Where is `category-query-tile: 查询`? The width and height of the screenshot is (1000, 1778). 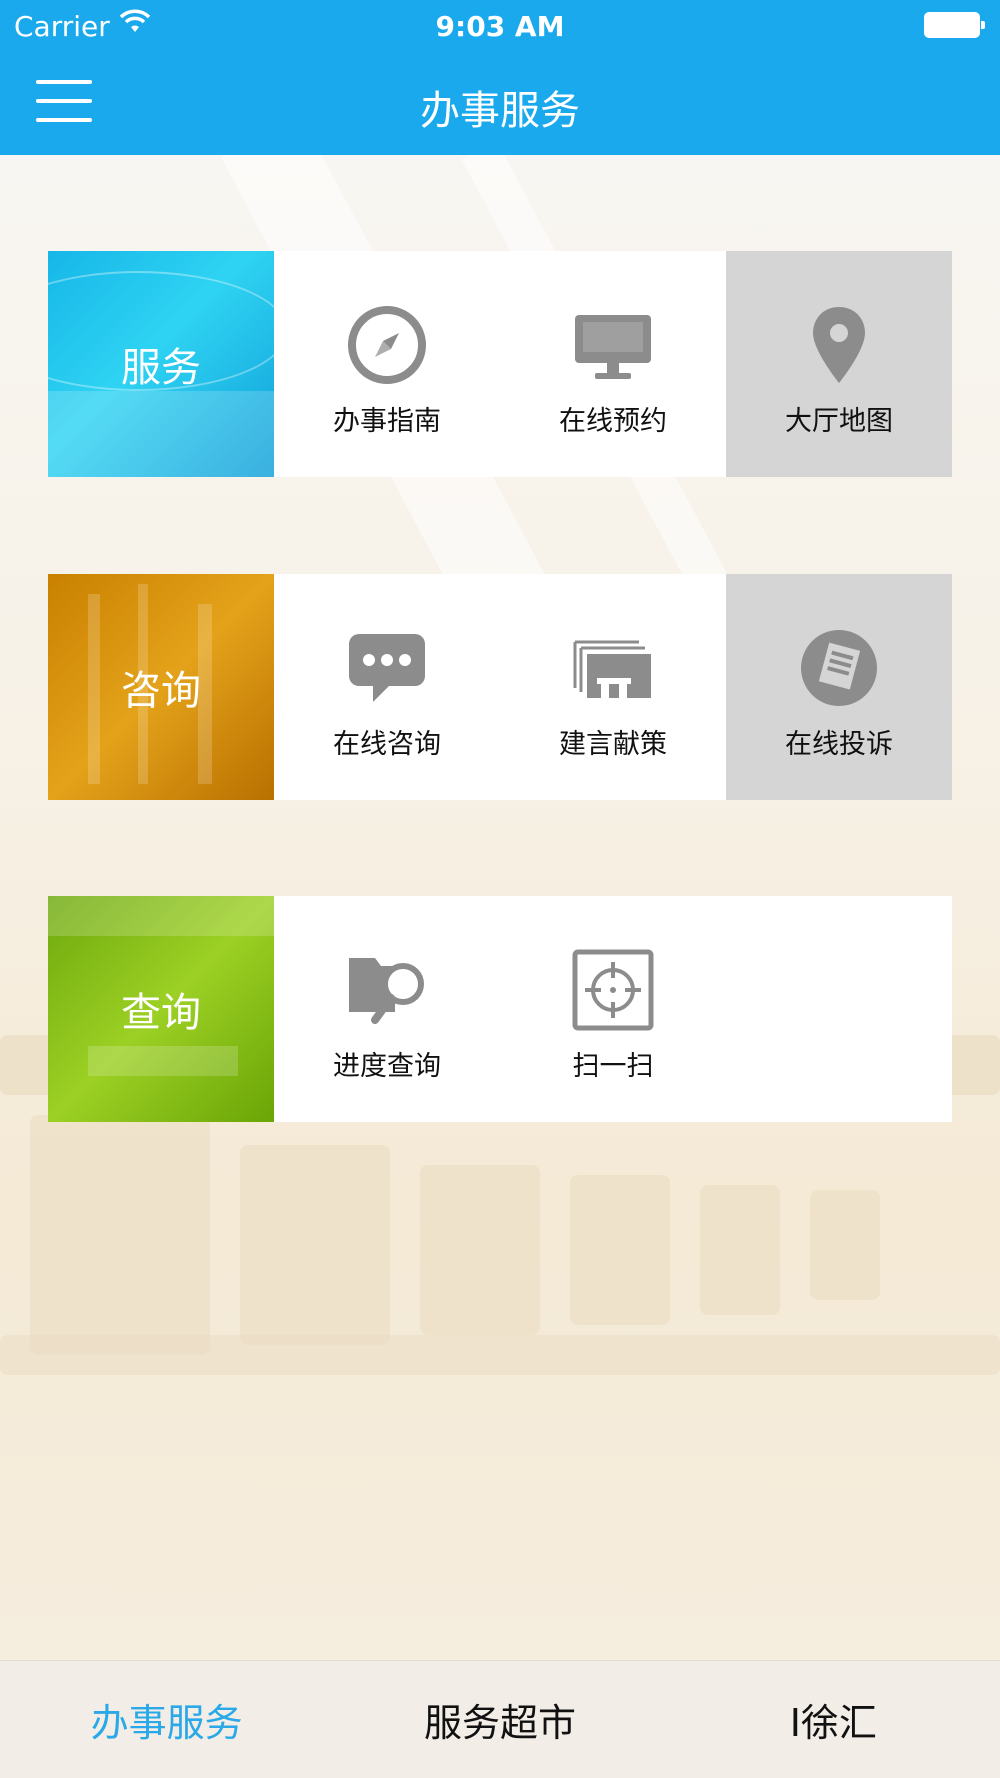
category-query-tile: 查询 is located at coordinates (161, 1009).